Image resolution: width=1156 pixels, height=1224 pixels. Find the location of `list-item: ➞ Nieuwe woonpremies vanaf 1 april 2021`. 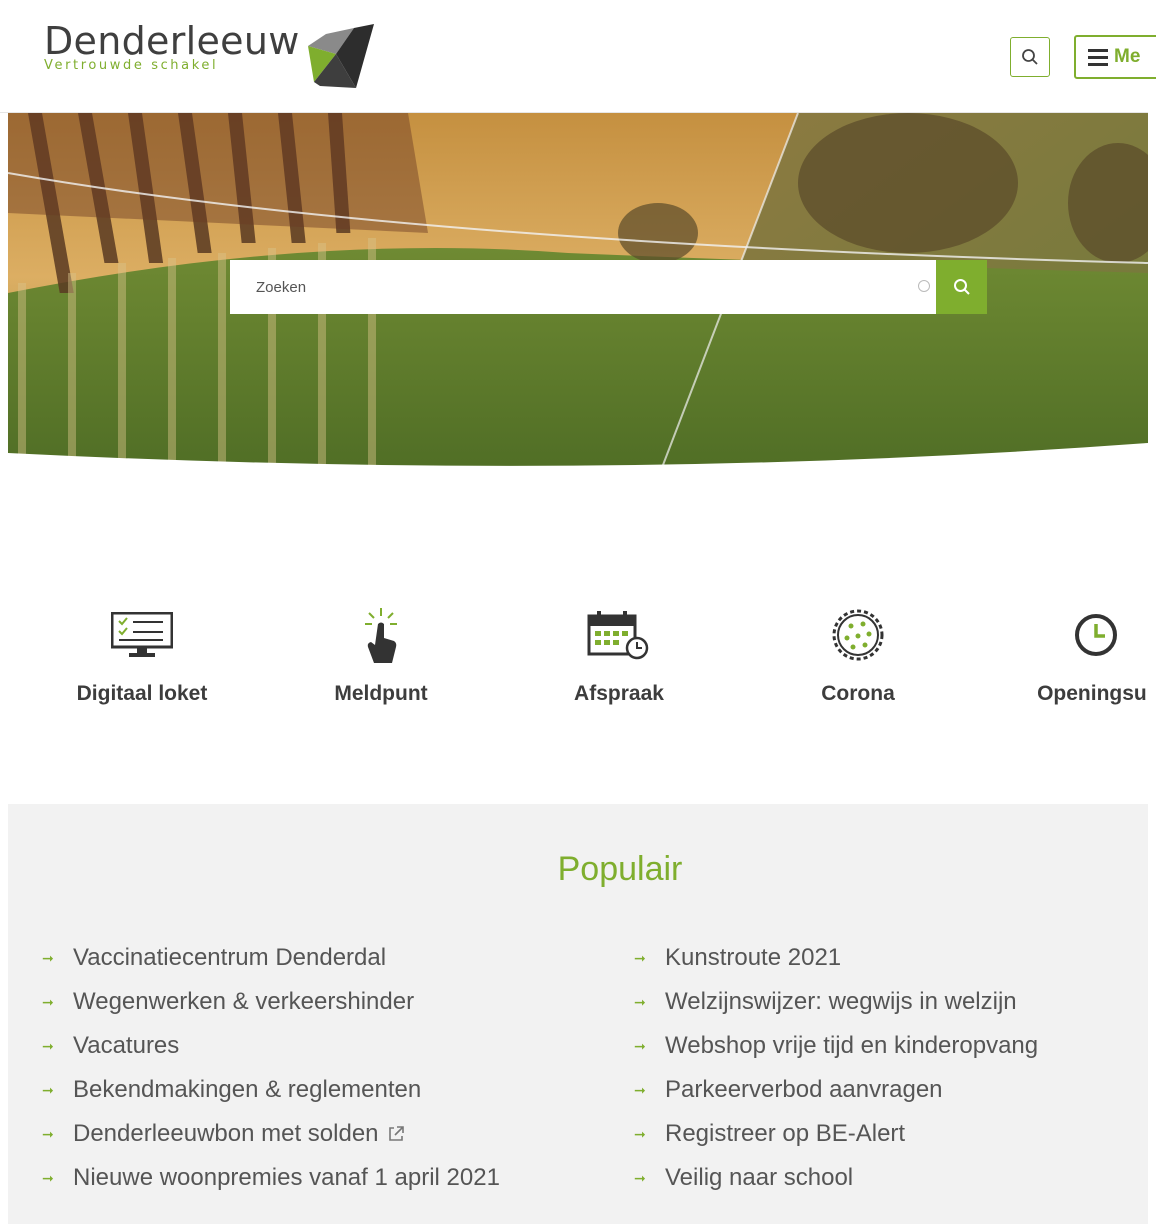

list-item: ➞ Nieuwe woonpremies vanaf 1 april 2021 is located at coordinates (271, 1178).